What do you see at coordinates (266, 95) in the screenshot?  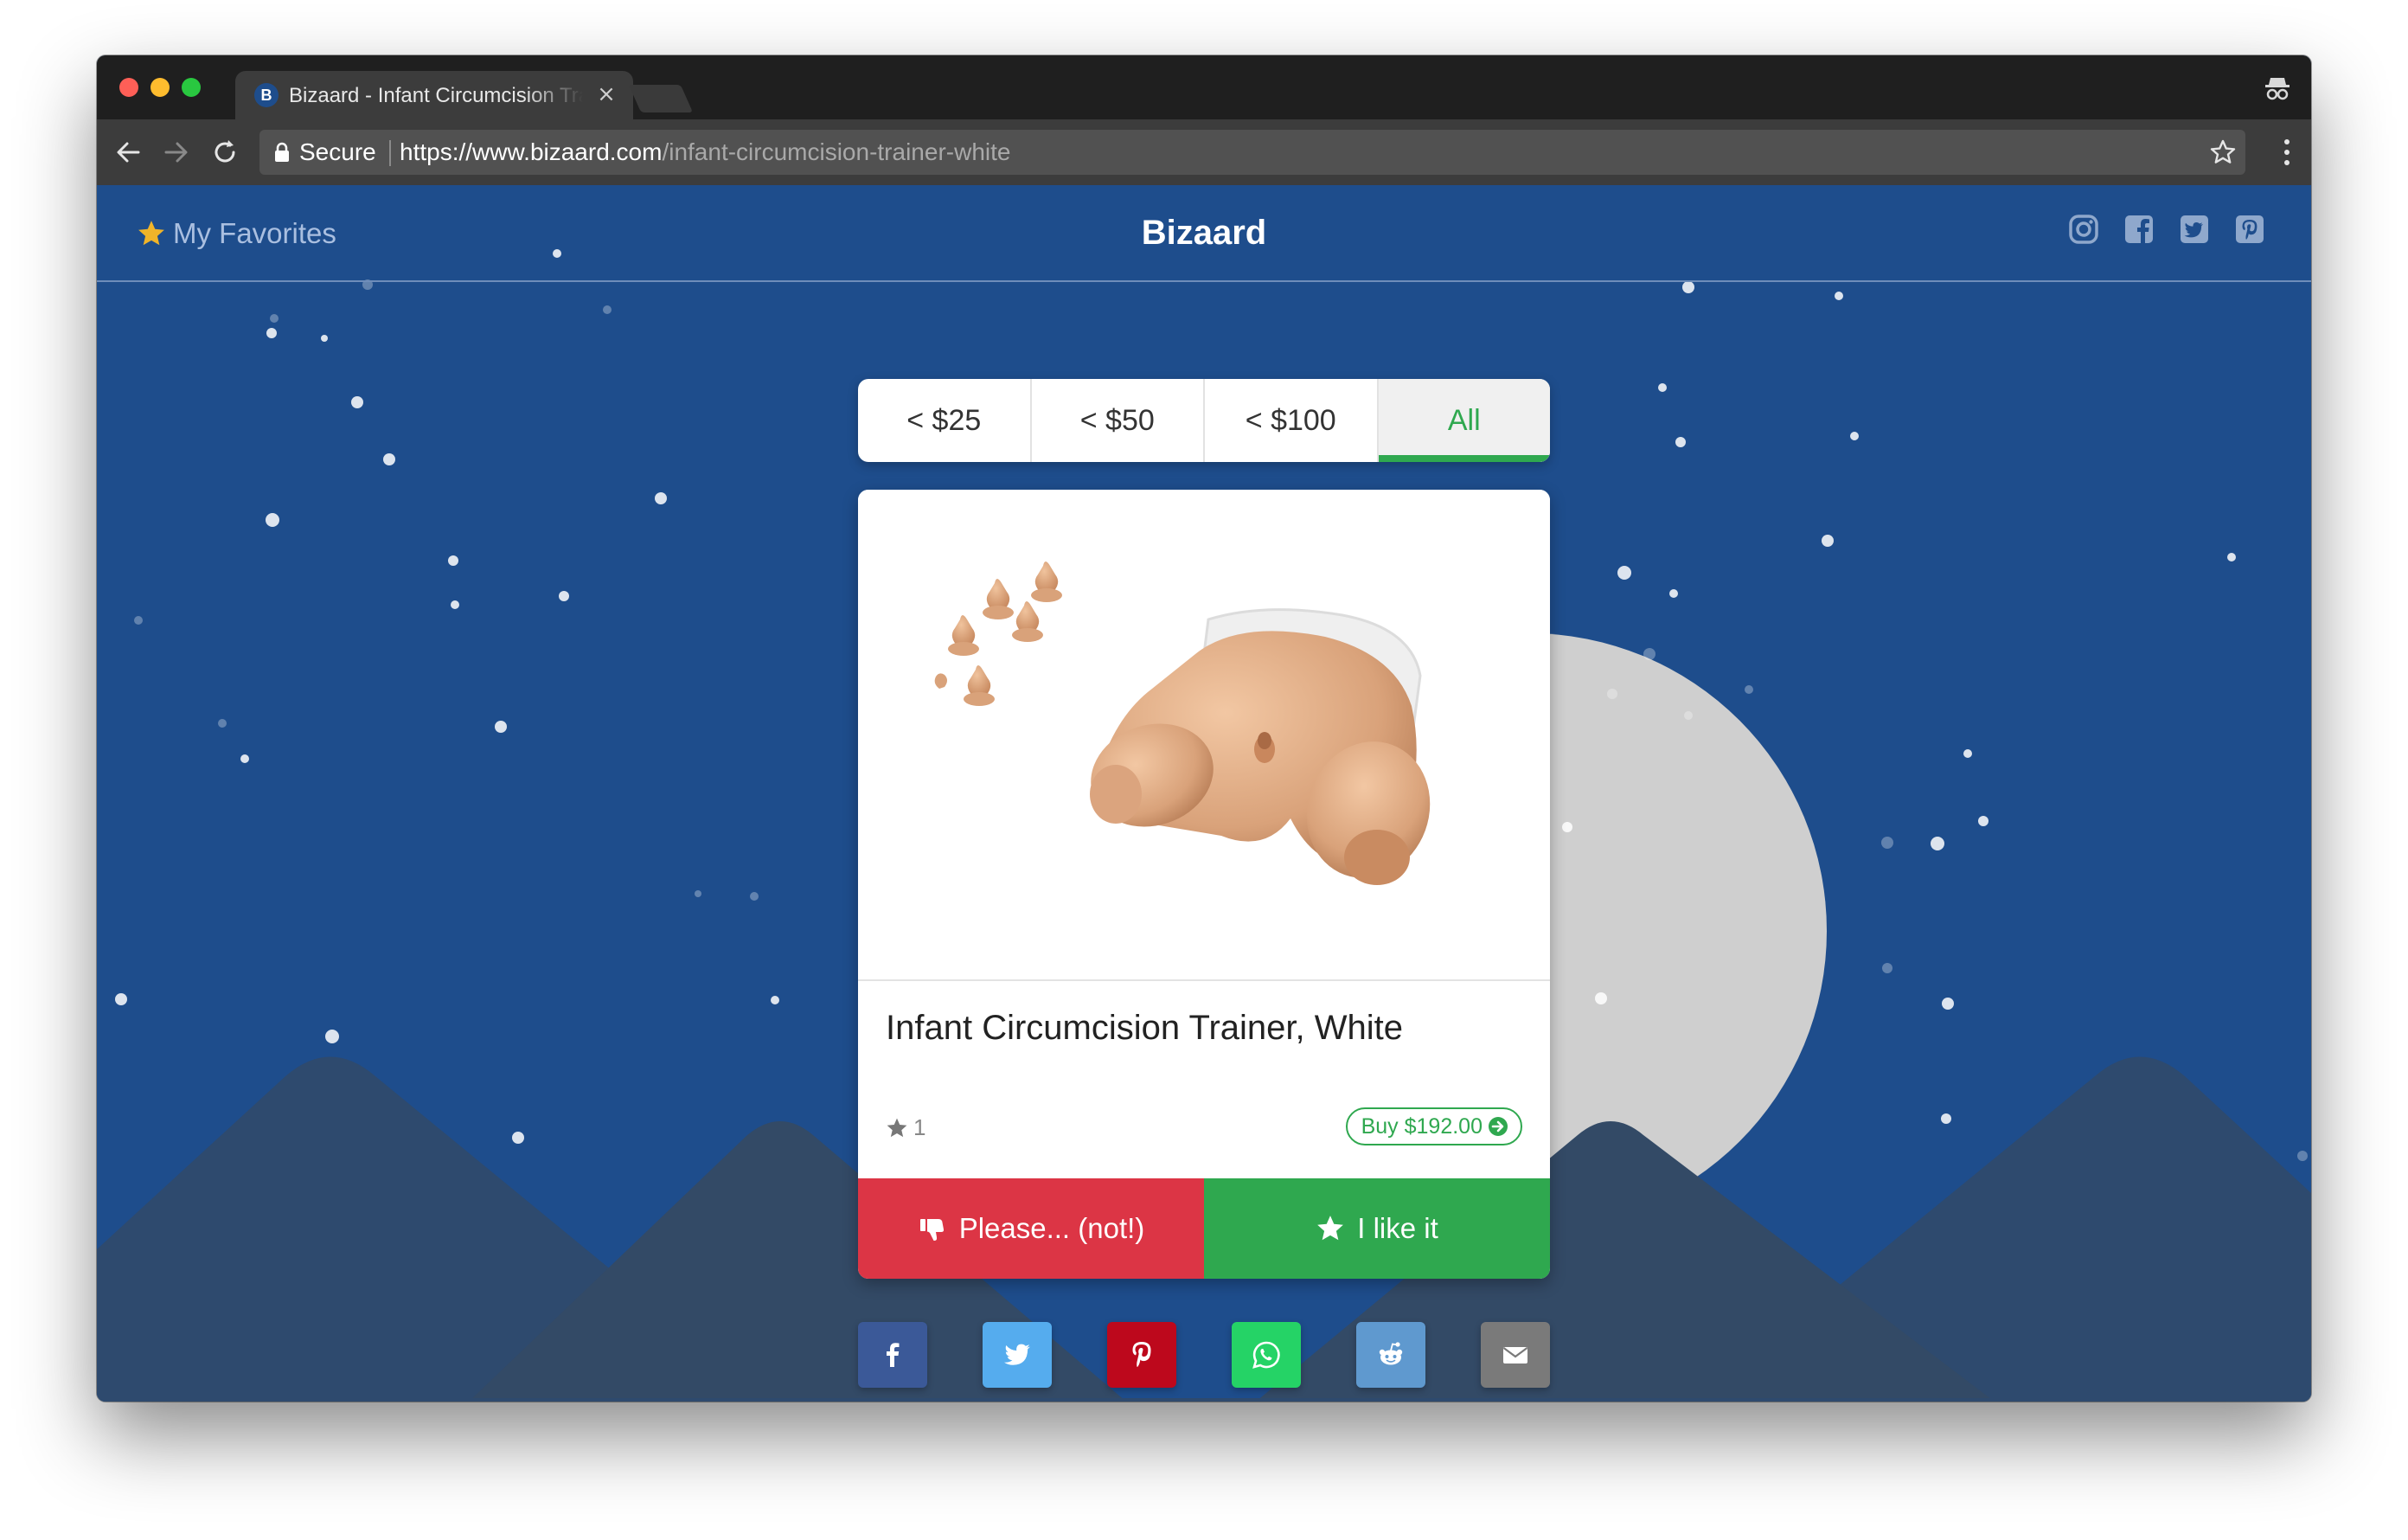 I see `tab-favicon: B` at bounding box center [266, 95].